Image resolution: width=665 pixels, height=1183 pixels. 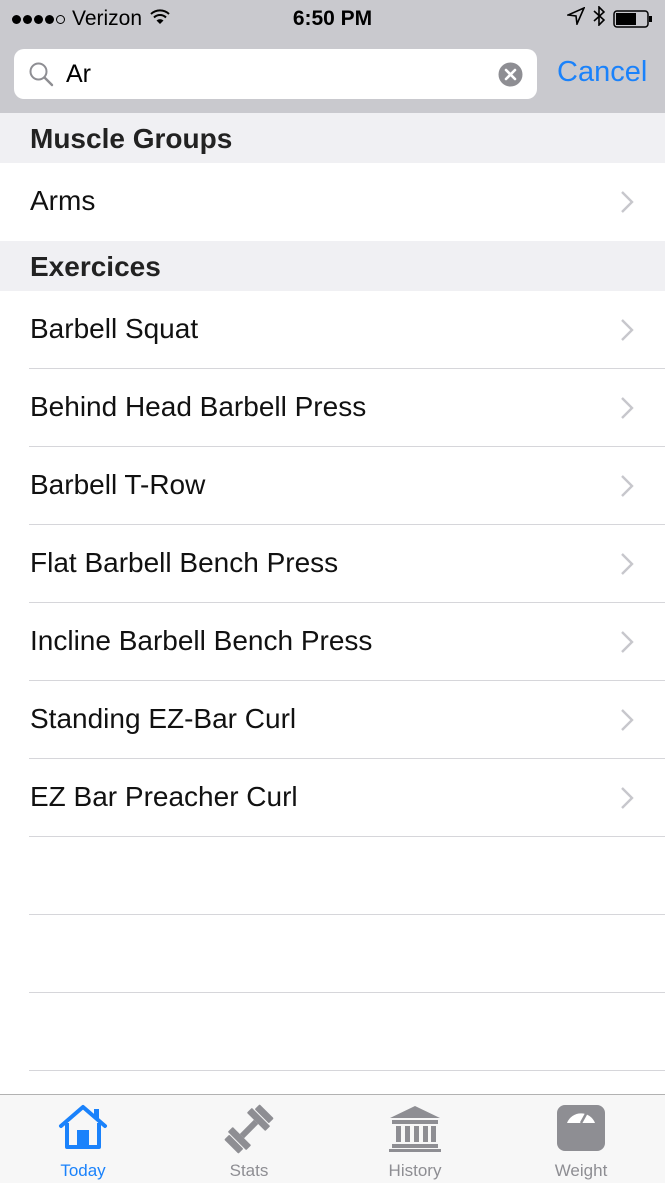 I want to click on list-item: EZ Bar Preacher Curl, so click(x=332, y=798).